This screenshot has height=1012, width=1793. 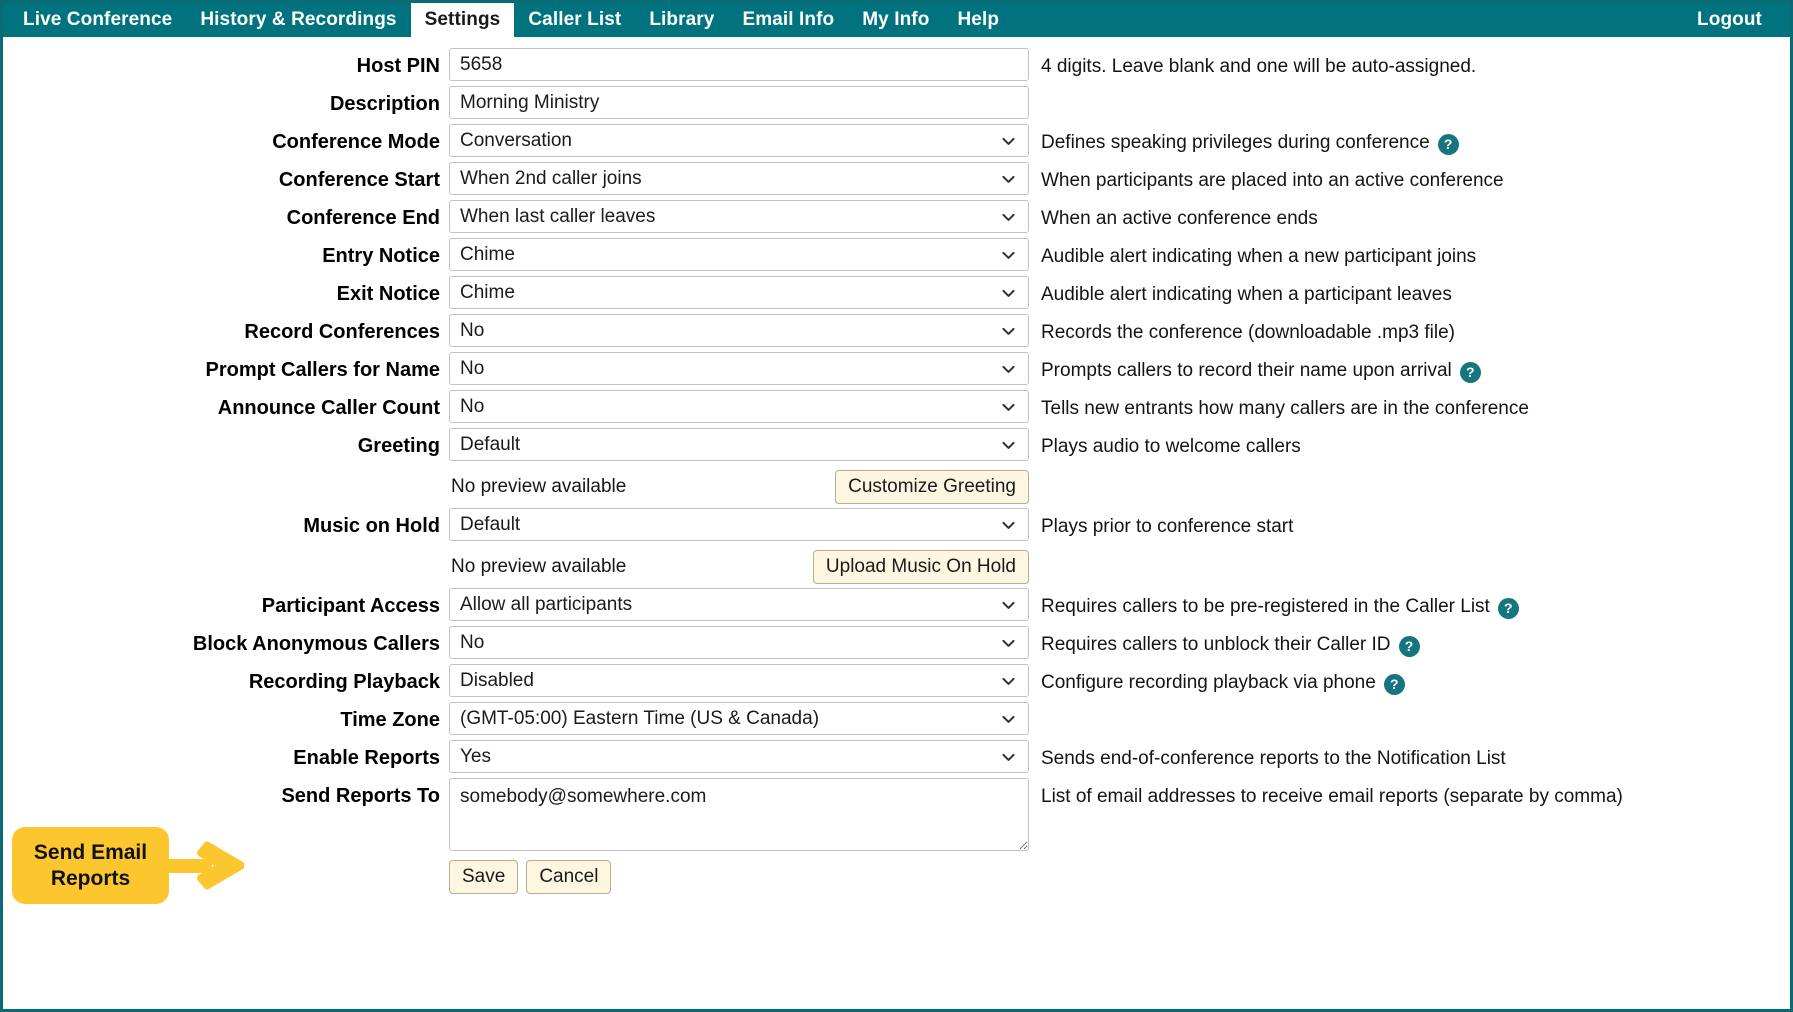 I want to click on announce-caller-count-select: No, so click(x=739, y=406).